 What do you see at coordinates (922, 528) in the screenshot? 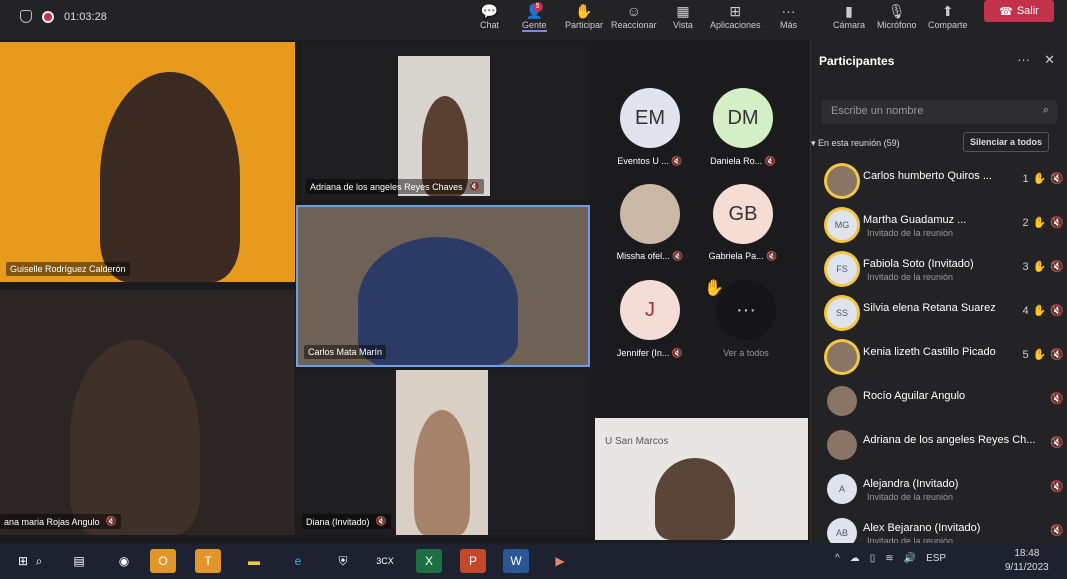
I see `participant-name: Alex Bejarano (Invitado)` at bounding box center [922, 528].